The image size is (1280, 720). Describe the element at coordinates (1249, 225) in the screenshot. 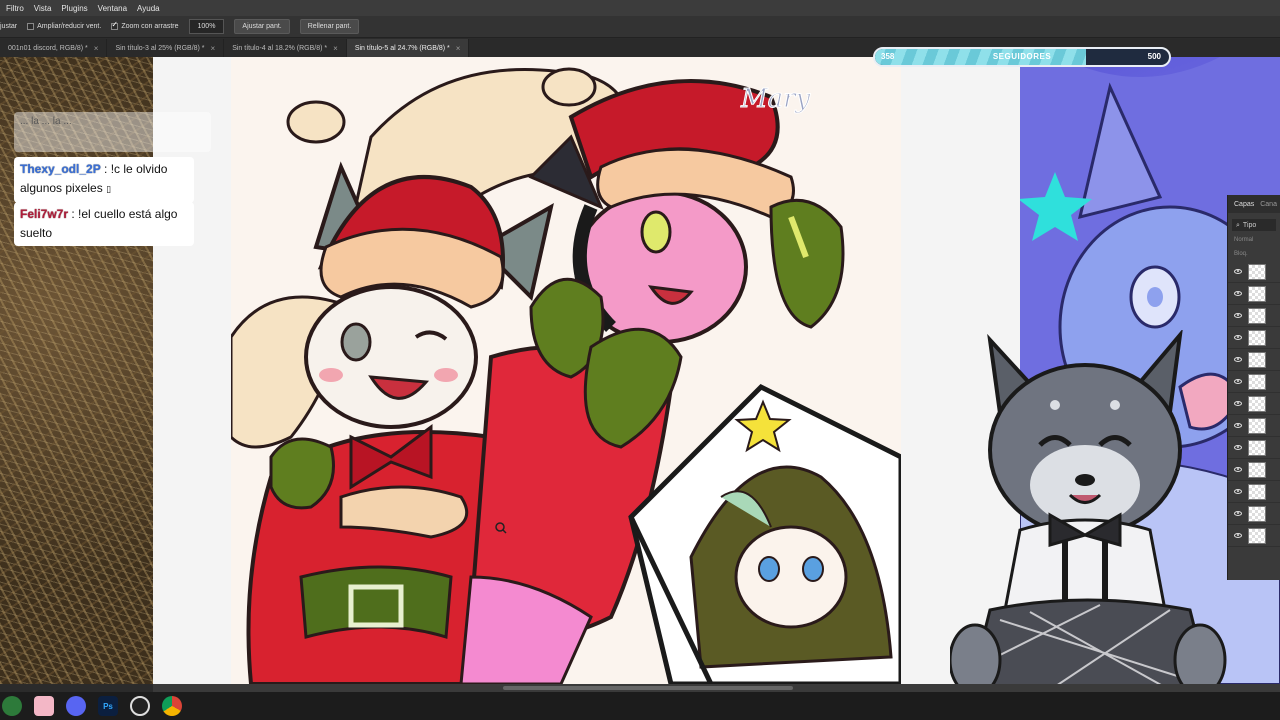

I see `layer-filter-label: Tipo` at that location.